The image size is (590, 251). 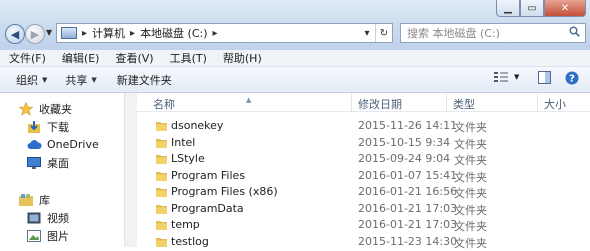 I want to click on sort-ascending-icon: ▲, so click(x=249, y=100).